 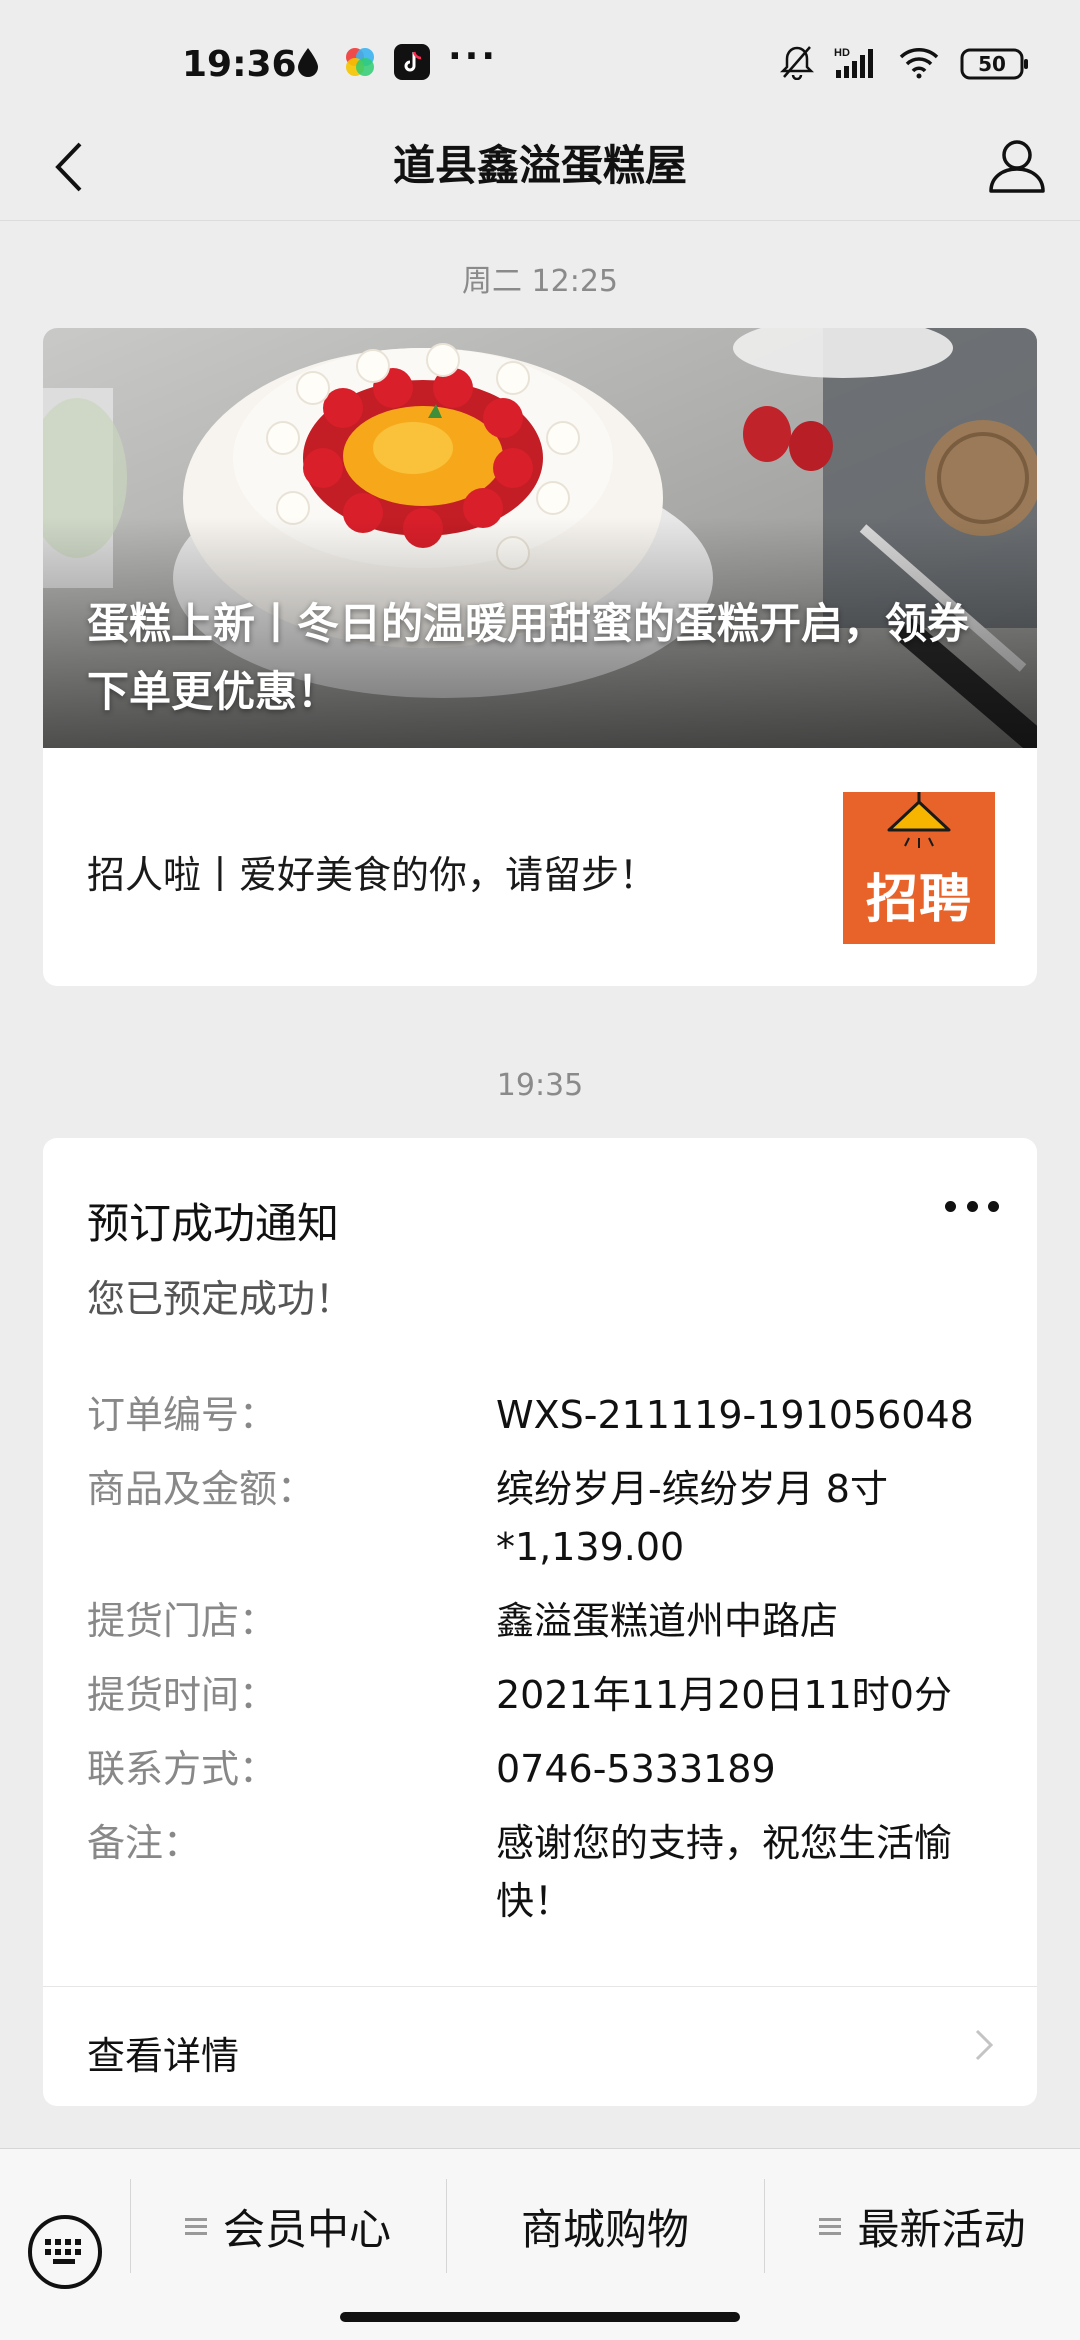 I want to click on menu-label: 会员中心, so click(x=306, y=2229).